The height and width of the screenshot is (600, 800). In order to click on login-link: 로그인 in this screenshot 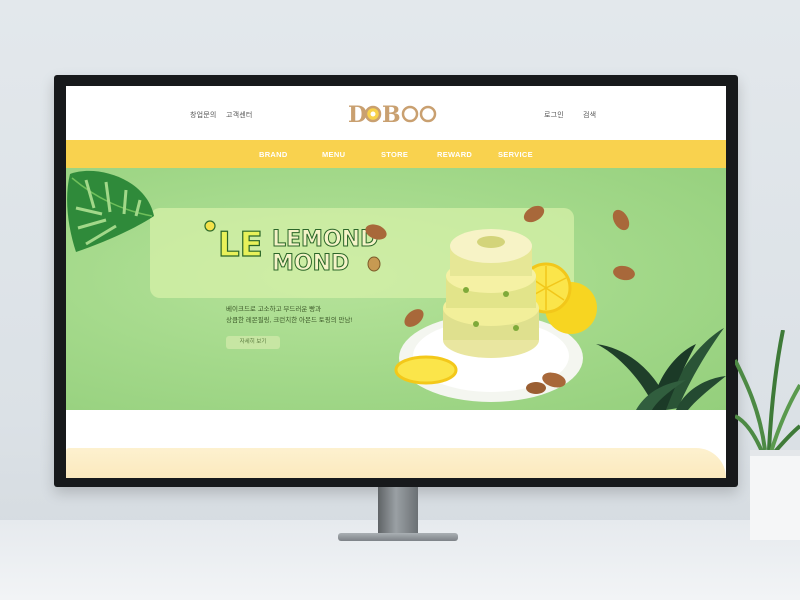, I will do `click(554, 115)`.